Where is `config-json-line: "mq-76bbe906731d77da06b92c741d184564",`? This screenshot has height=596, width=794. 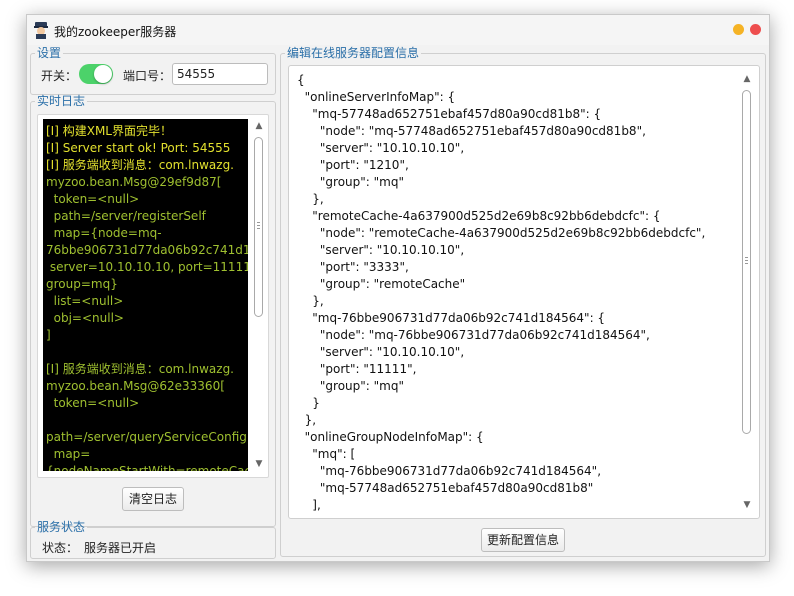
config-json-line: "mq-76bbe906731d77da06b92c741d184564", is located at coordinates (449, 471).